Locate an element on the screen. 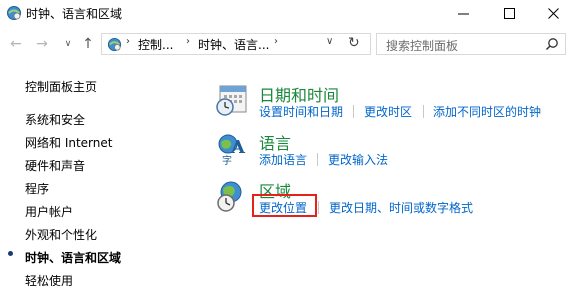  up-button: ↑ is located at coordinates (88, 44).